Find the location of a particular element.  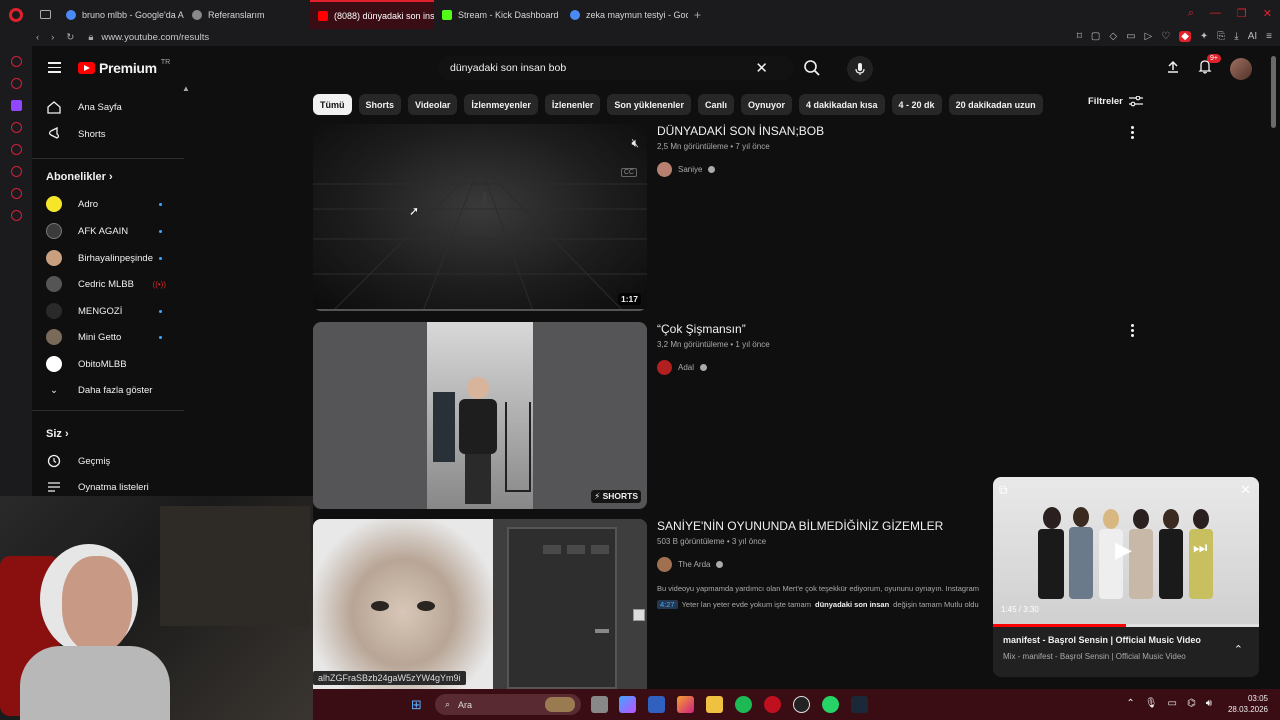

twitch-icon is located at coordinates (16, 105).